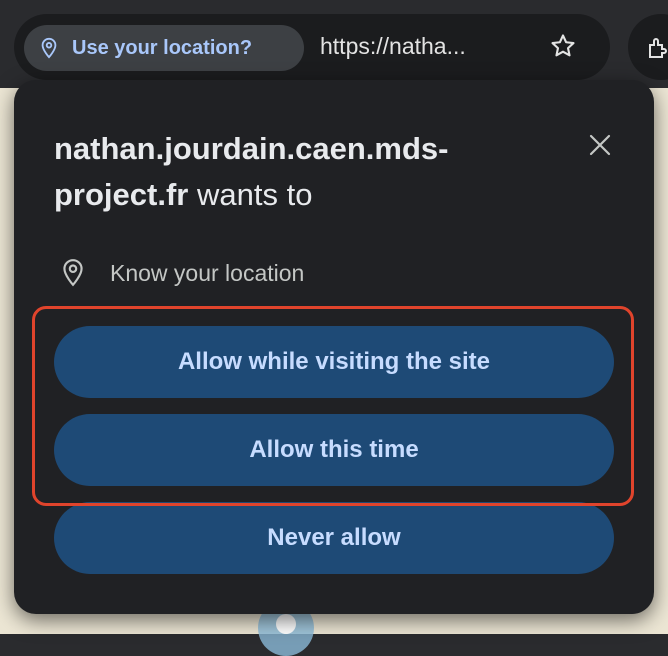  I want to click on extension-button, so click(648, 47).